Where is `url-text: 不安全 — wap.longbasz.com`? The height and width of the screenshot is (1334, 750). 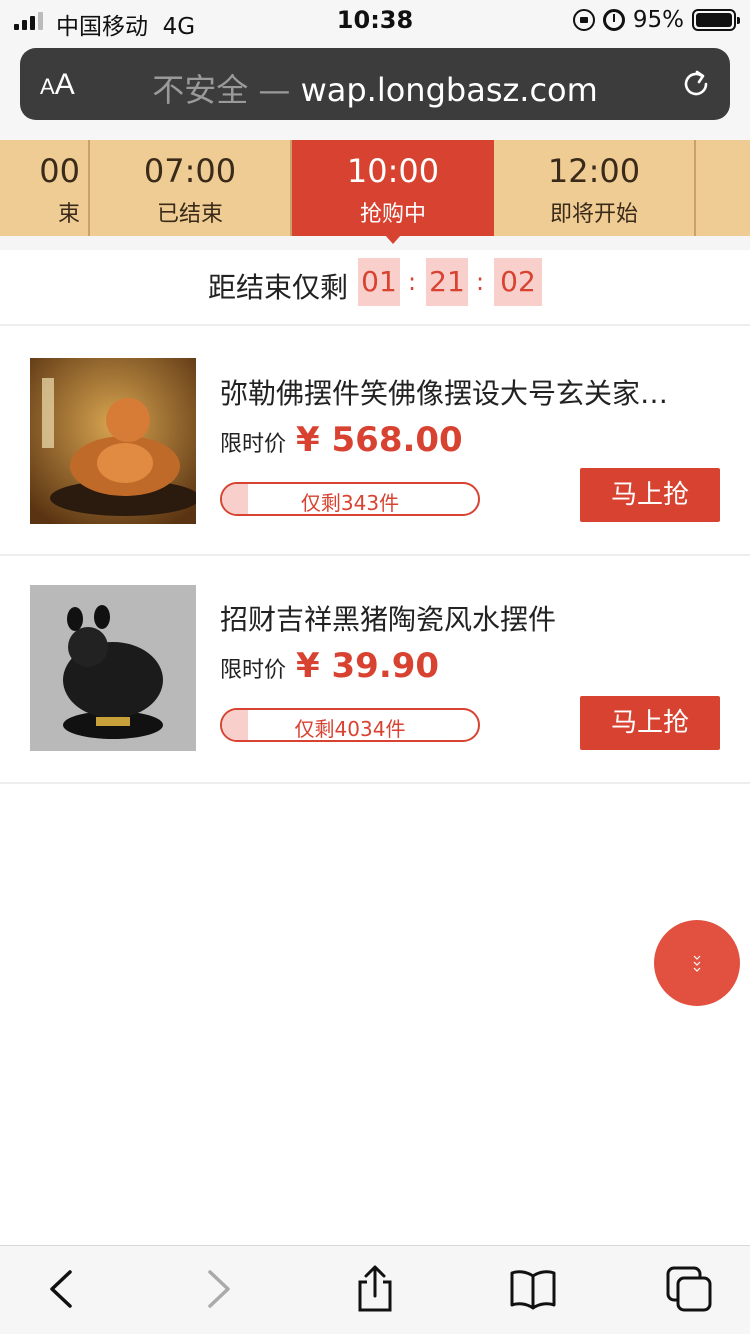 url-text: 不安全 — wap.longbasz.com is located at coordinates (375, 88).